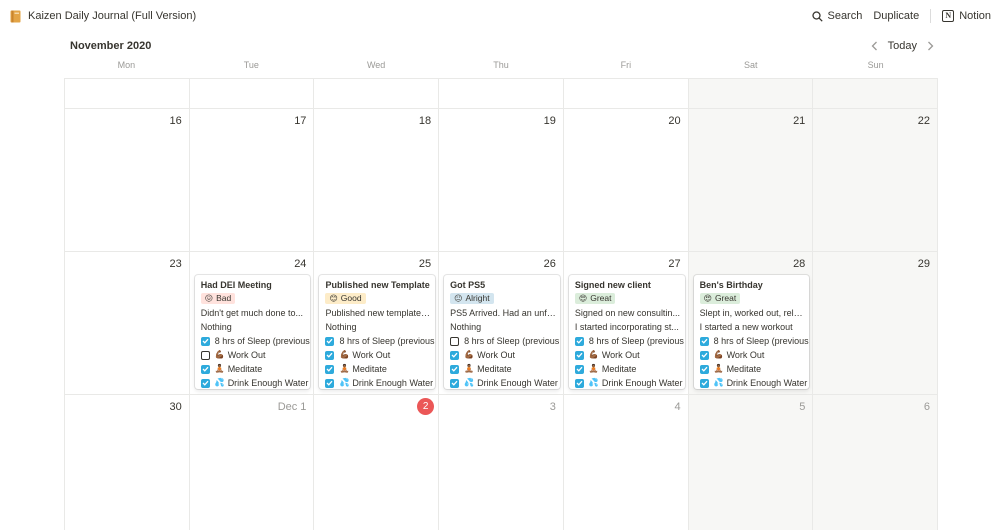 This screenshot has width=1005, height=530. Describe the element at coordinates (426, 406) in the screenshot. I see `today-date-badge: 2` at that location.